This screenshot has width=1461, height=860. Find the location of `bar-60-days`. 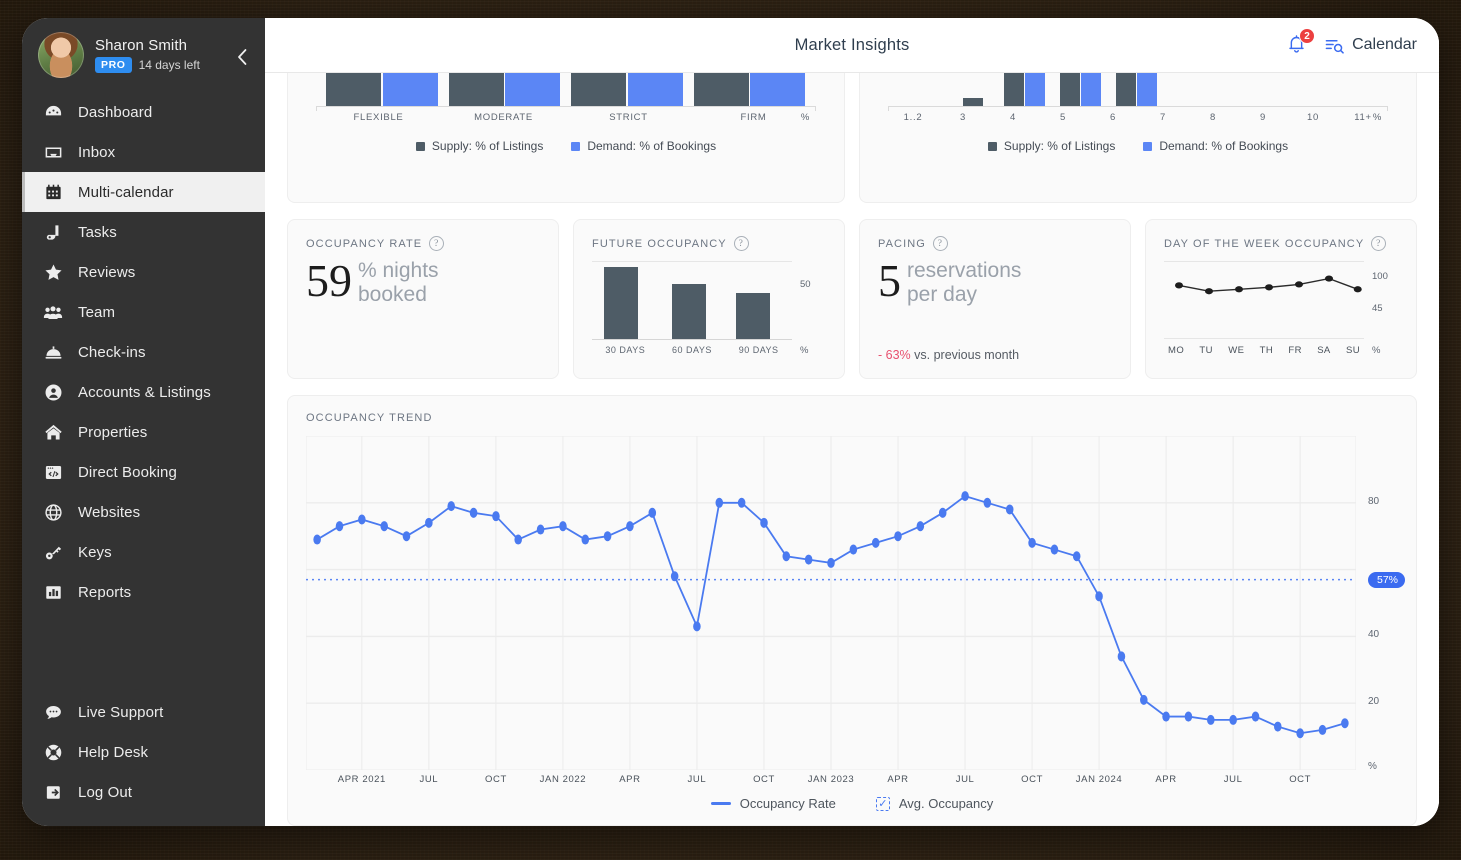

bar-60-days is located at coordinates (689, 311).